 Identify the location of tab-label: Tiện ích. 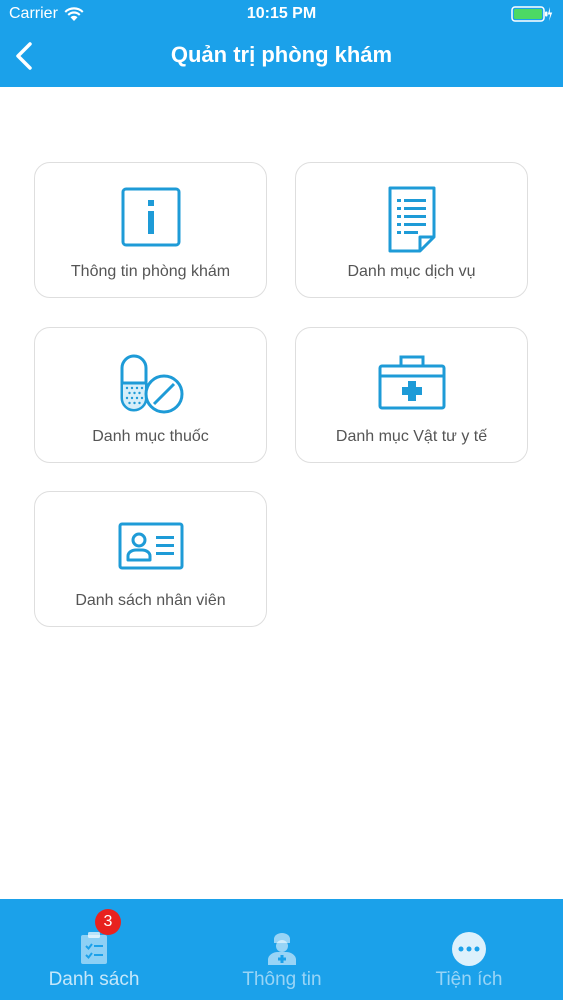
(469, 979).